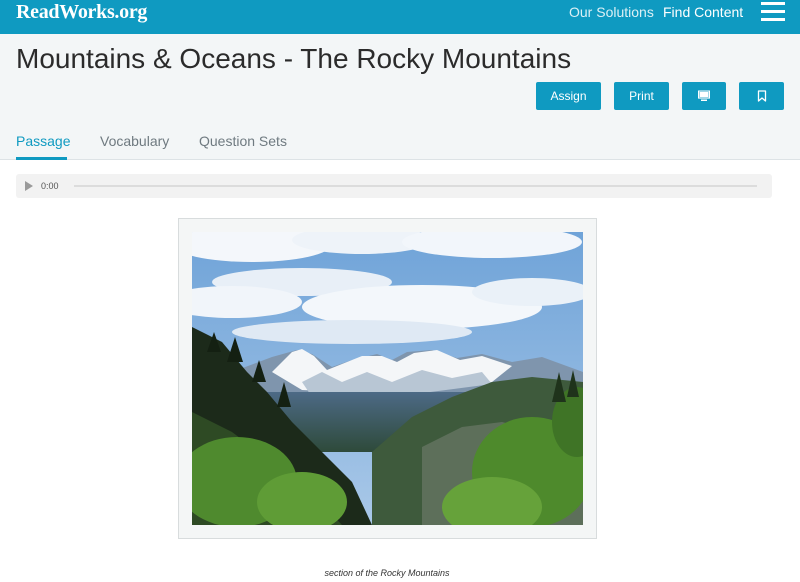 Image resolution: width=800 pixels, height=582 pixels. I want to click on top-navigation-bar: ReadWorks.org Our Solutions Find Content, so click(400, 17).